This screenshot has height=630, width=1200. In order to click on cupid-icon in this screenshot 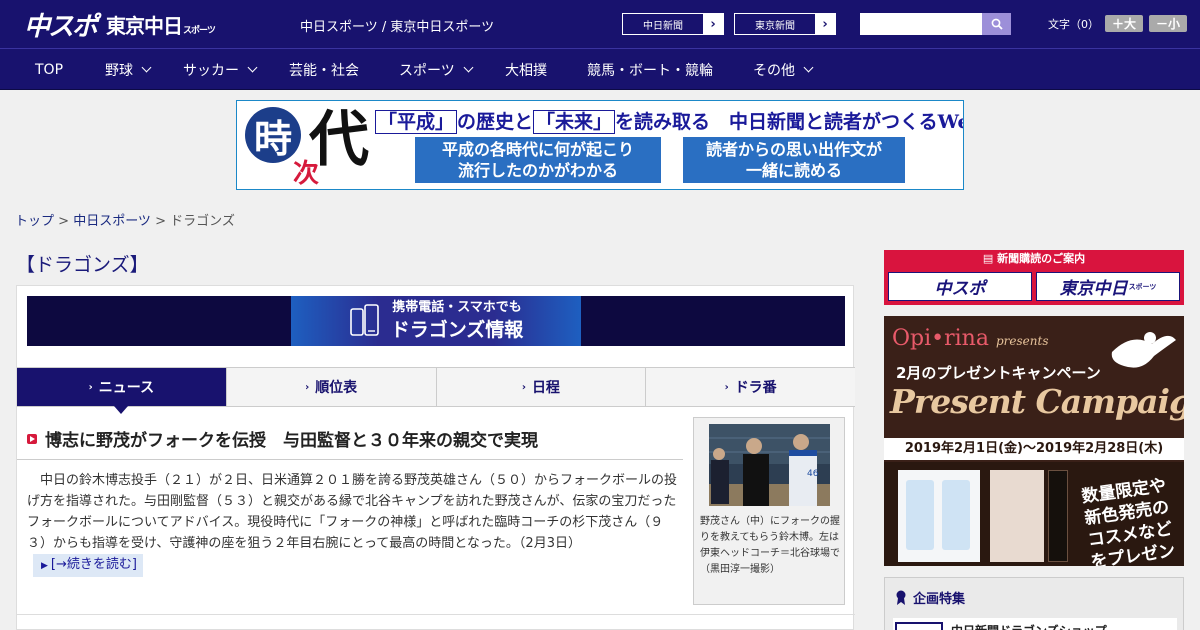, I will do `click(1143, 350)`.